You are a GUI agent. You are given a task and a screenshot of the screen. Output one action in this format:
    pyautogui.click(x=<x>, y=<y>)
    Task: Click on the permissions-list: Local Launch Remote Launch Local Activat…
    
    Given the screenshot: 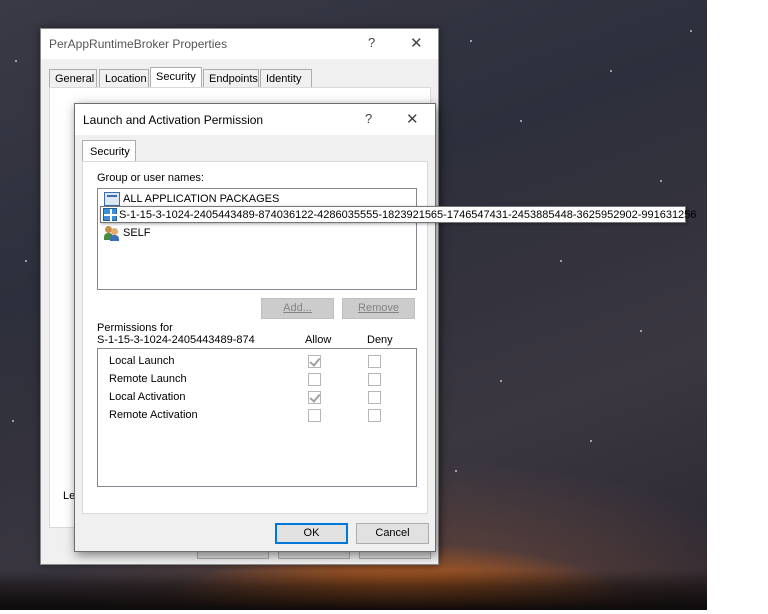 What is the action you would take?
    pyautogui.click(x=257, y=417)
    